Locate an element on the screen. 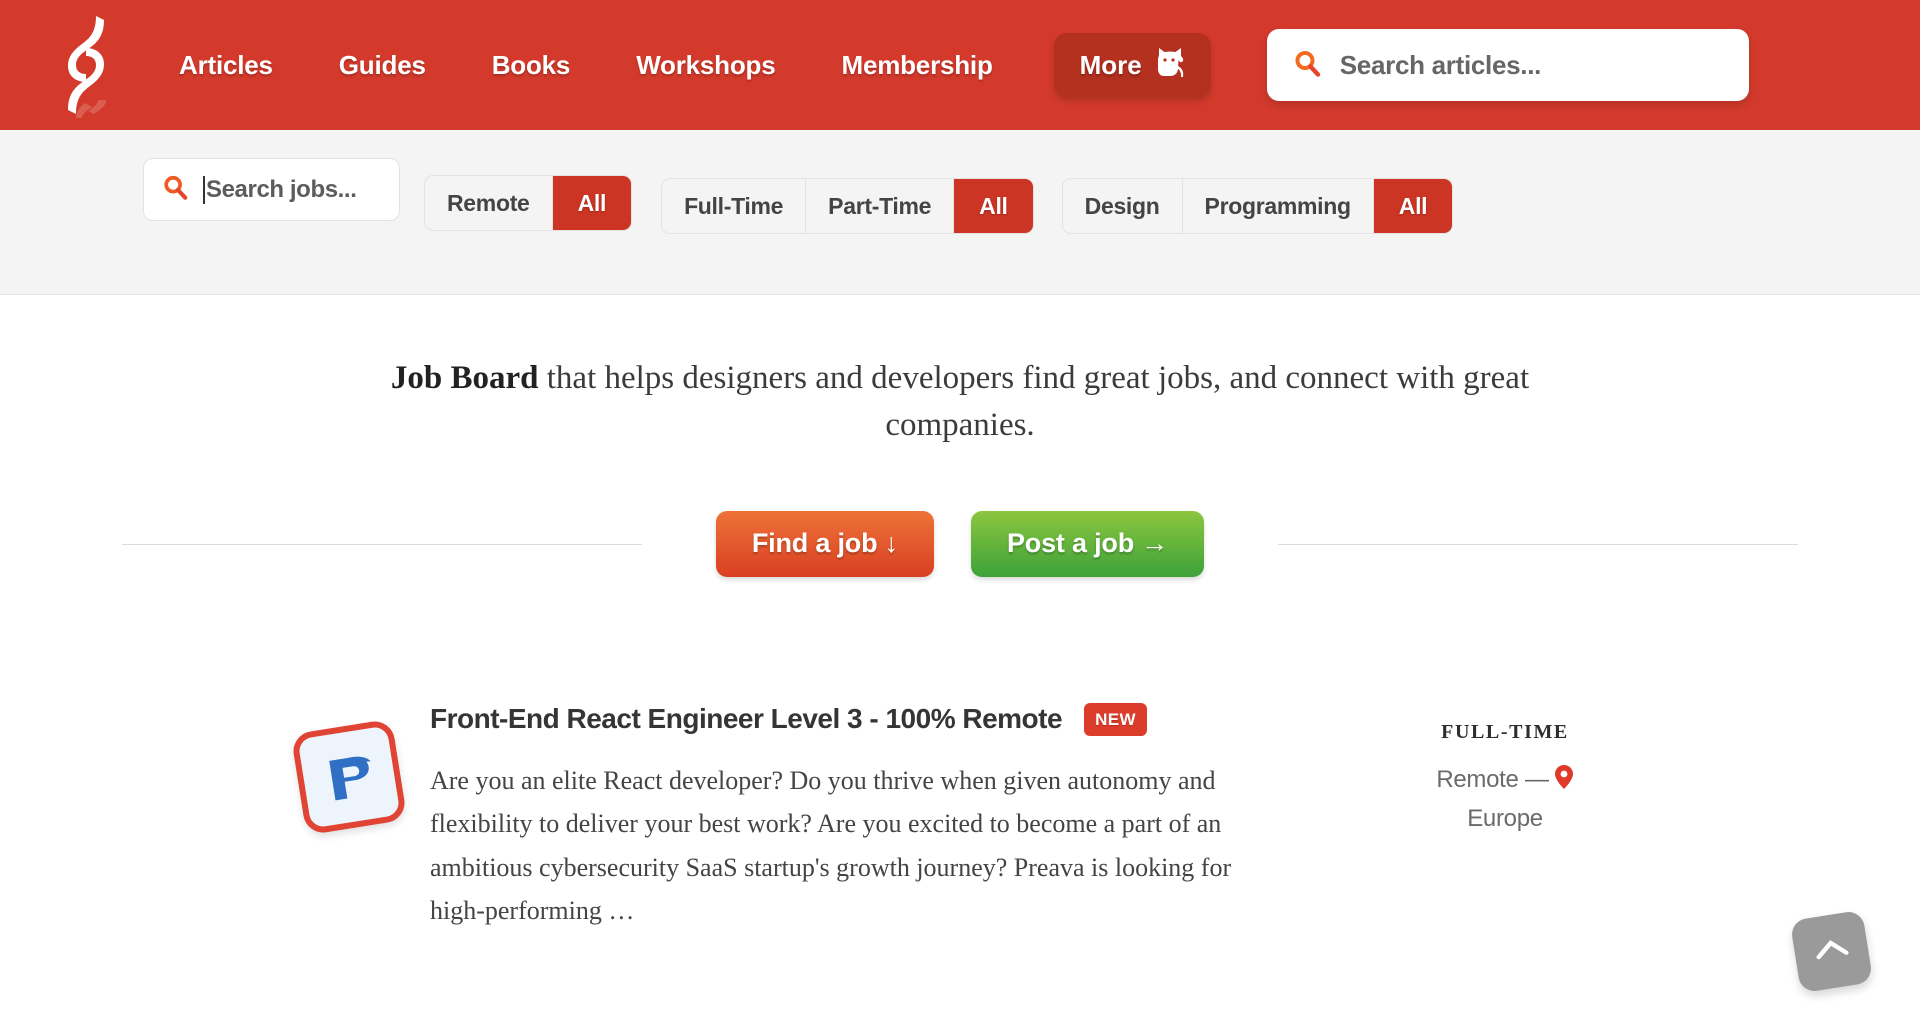 The height and width of the screenshot is (1010, 1920). filter-group-category: Design Programming All is located at coordinates (1257, 206).